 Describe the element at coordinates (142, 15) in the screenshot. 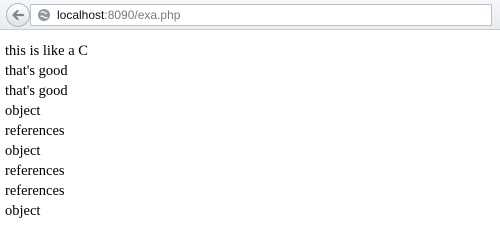

I see `url-path: :8090/exa.php` at that location.